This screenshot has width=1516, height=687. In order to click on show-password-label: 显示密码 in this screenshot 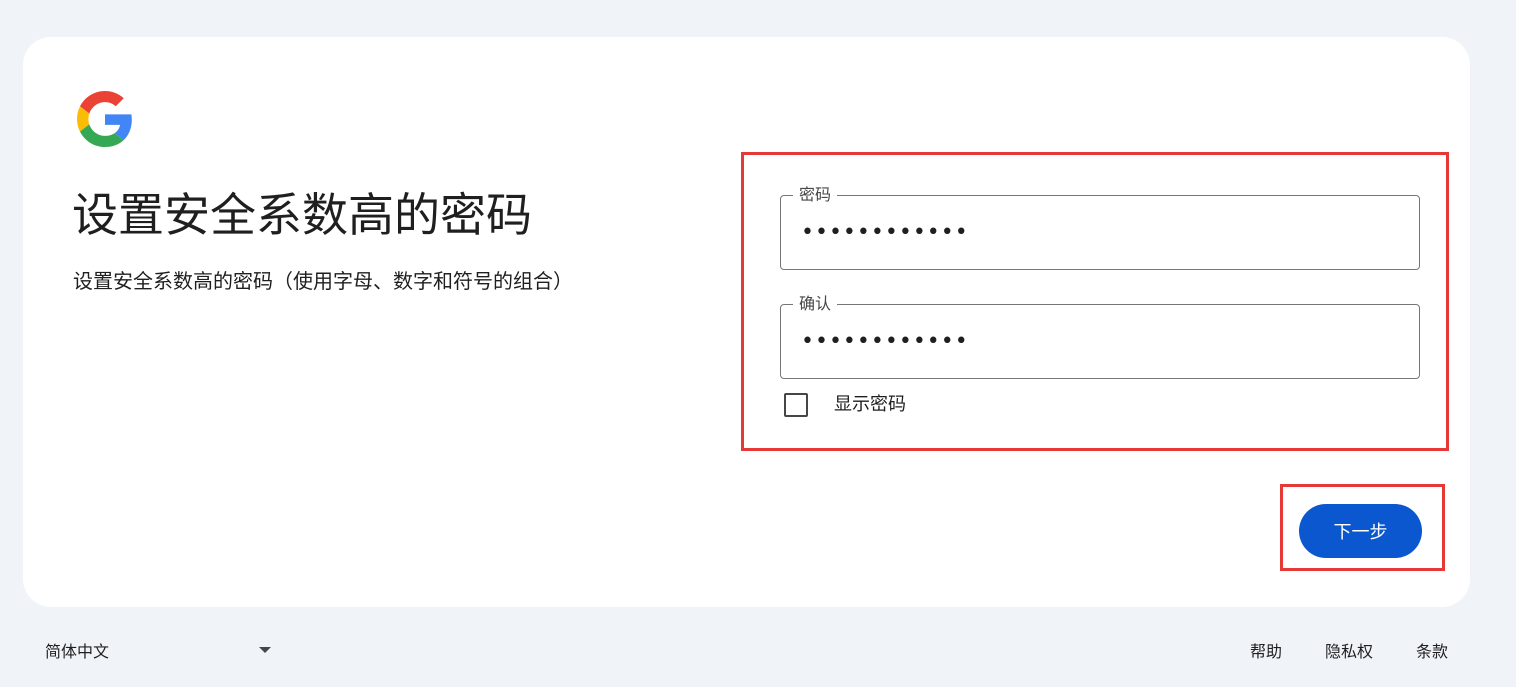, I will do `click(870, 404)`.